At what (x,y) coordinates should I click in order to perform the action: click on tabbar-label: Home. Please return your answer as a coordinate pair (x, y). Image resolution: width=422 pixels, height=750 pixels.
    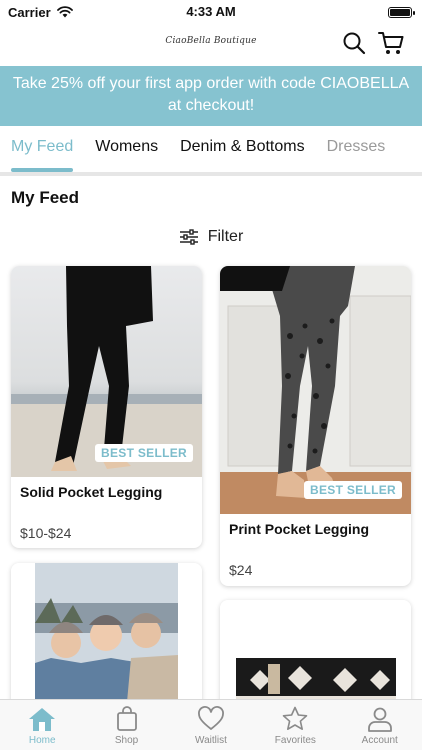
    Looking at the image, I should click on (42, 740).